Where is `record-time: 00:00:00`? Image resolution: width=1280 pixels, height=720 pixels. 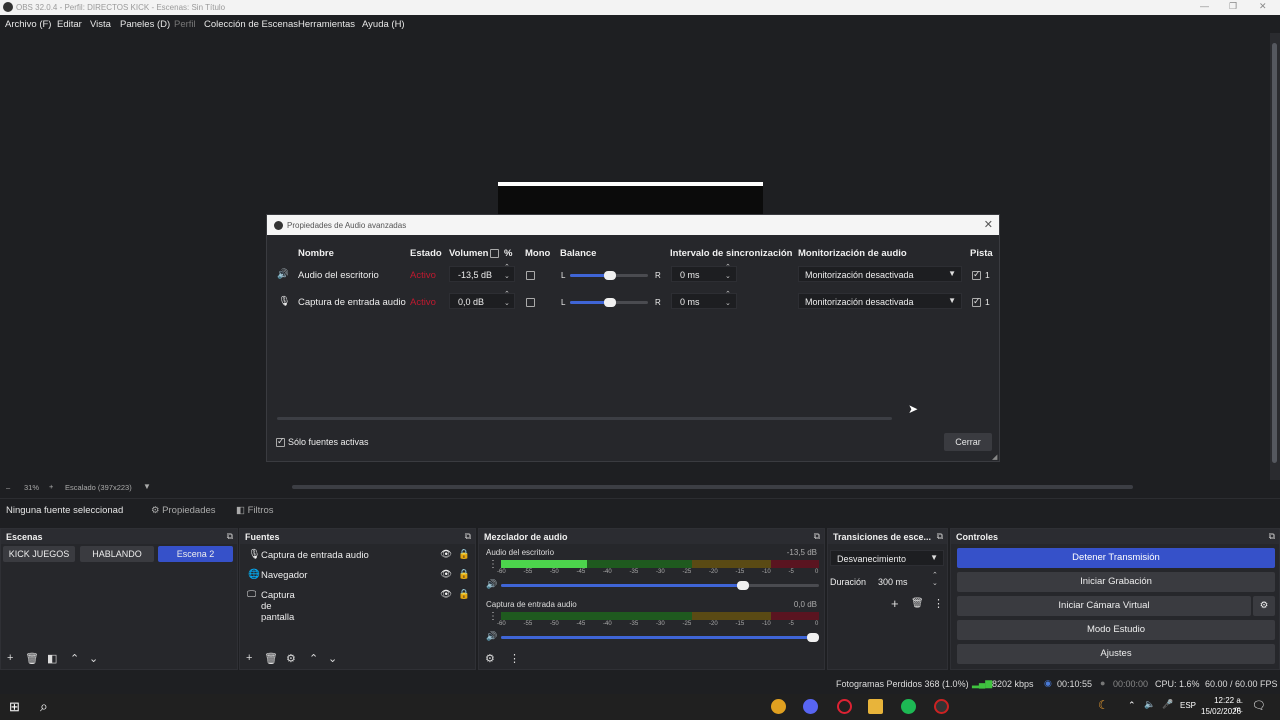 record-time: 00:00:00 is located at coordinates (1131, 684).